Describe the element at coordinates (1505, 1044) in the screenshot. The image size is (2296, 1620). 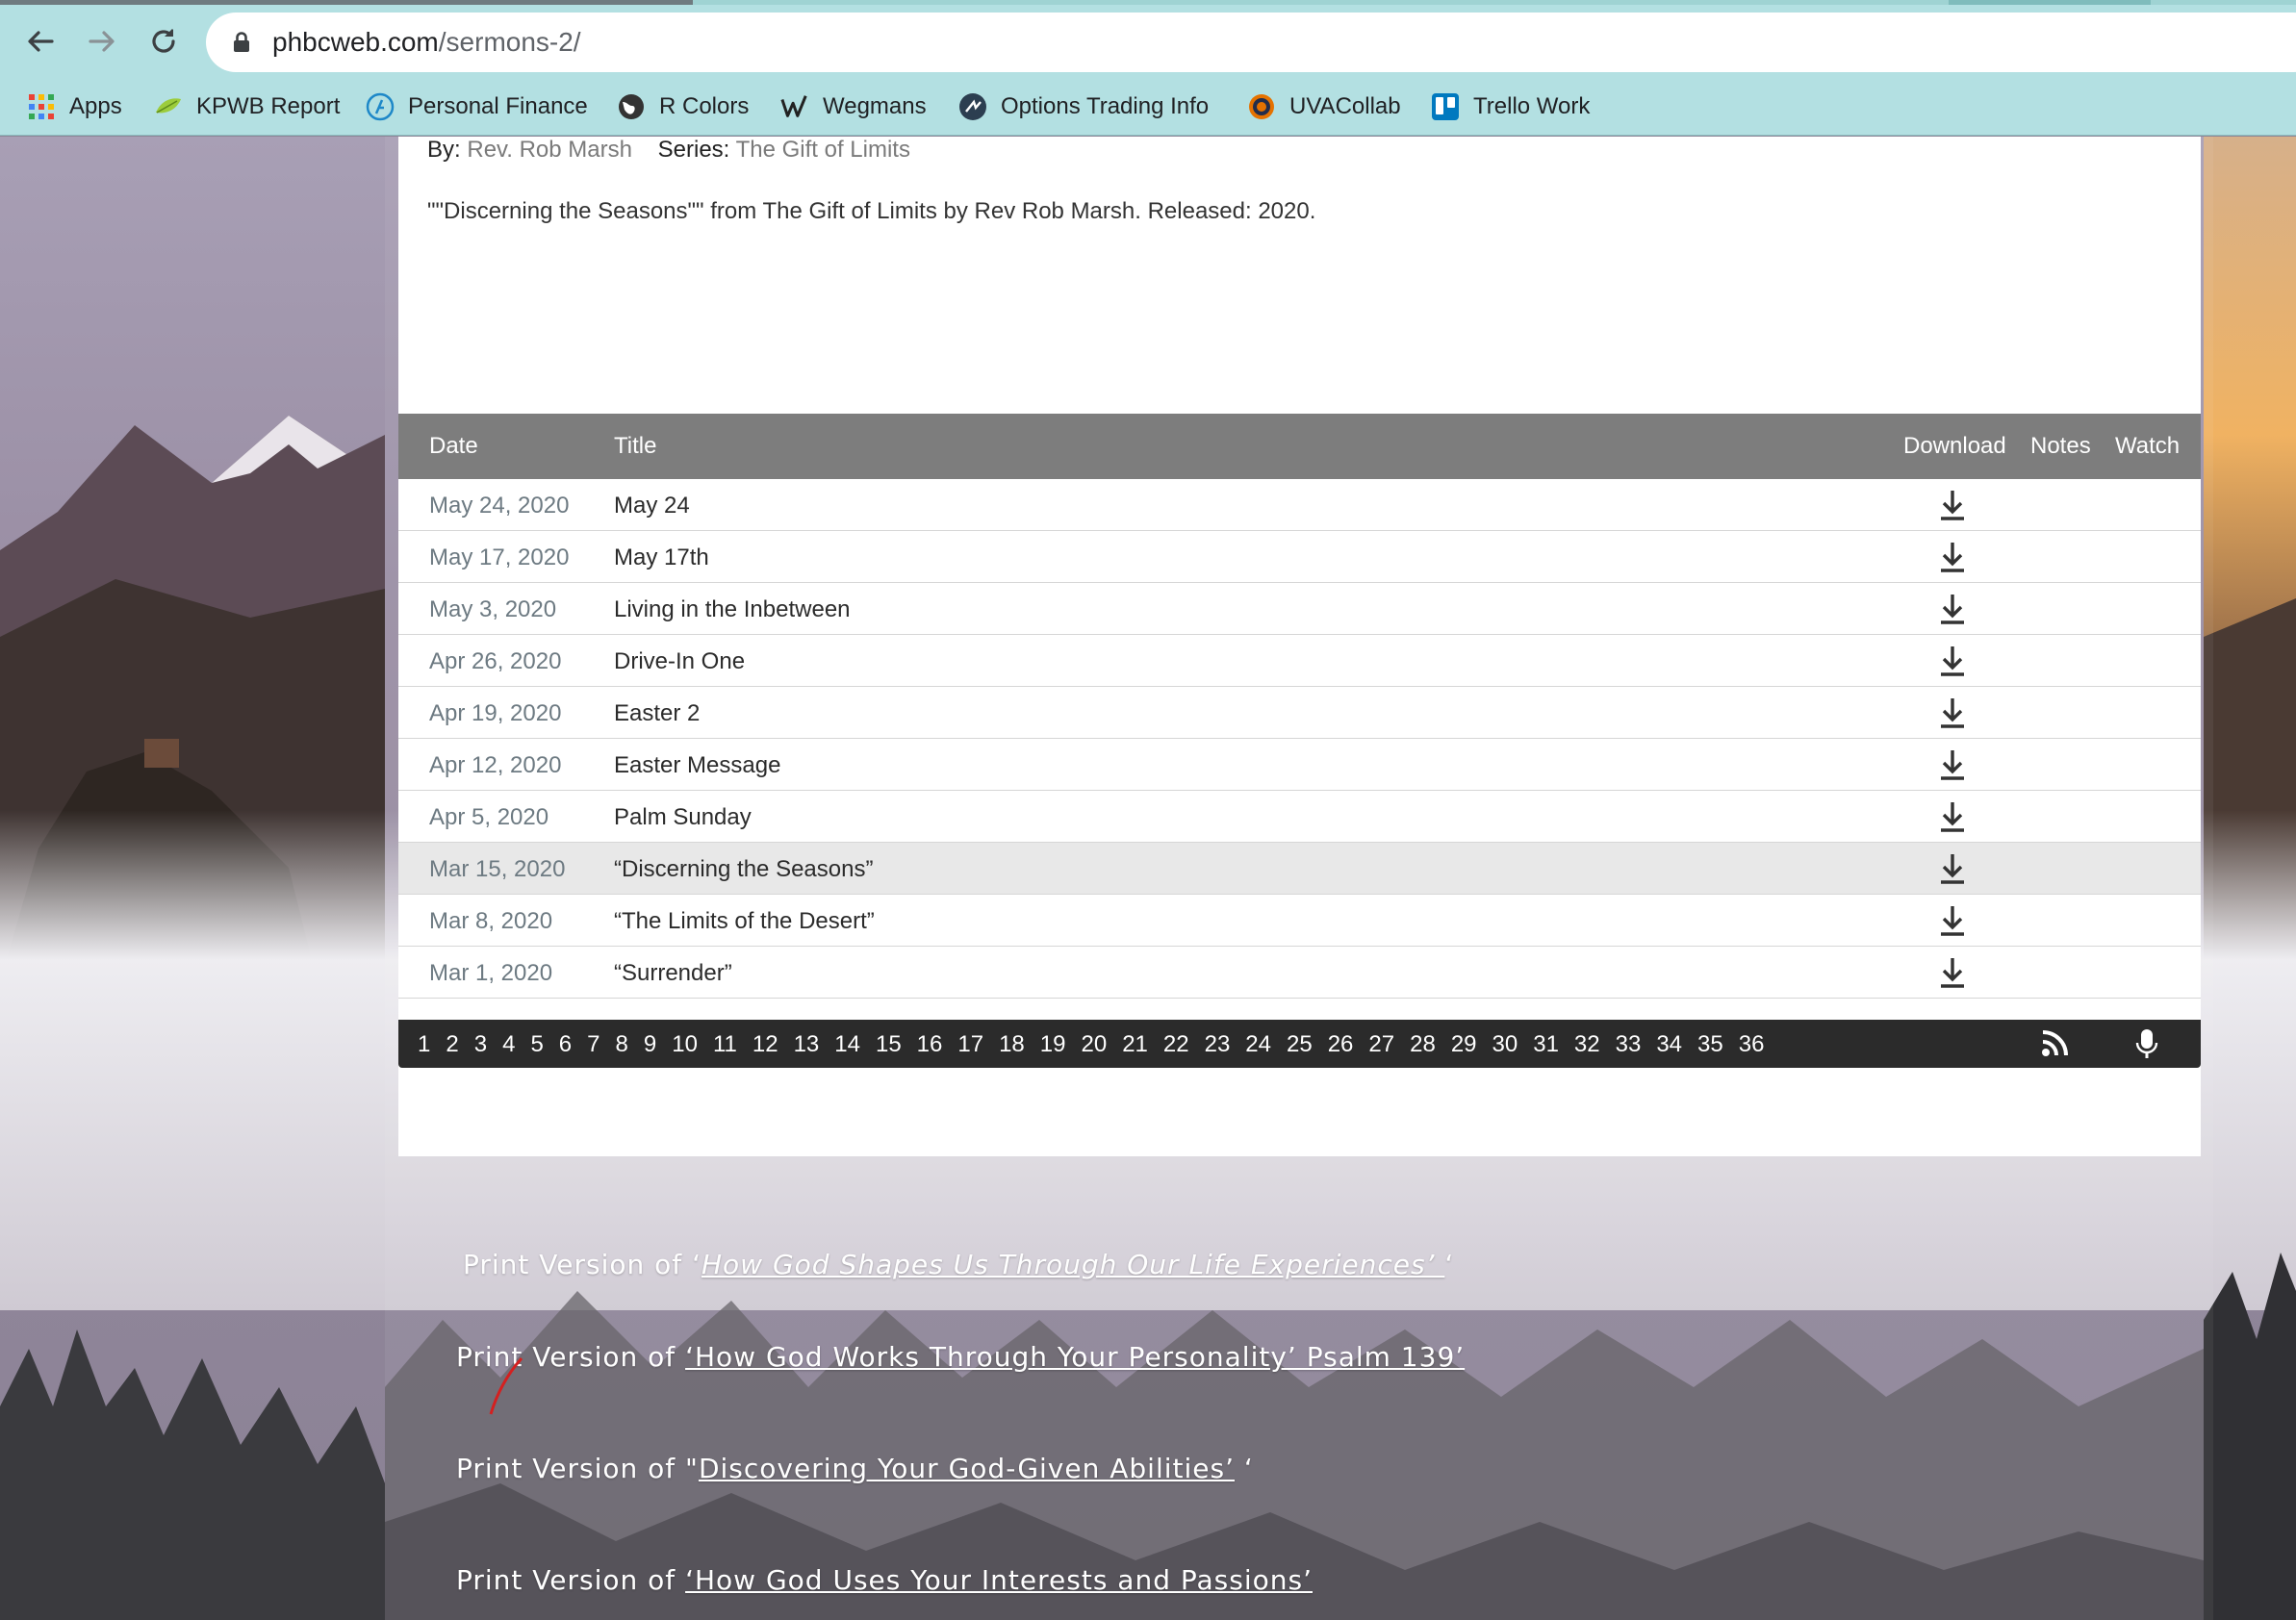
I see `page-link-30: 30` at that location.